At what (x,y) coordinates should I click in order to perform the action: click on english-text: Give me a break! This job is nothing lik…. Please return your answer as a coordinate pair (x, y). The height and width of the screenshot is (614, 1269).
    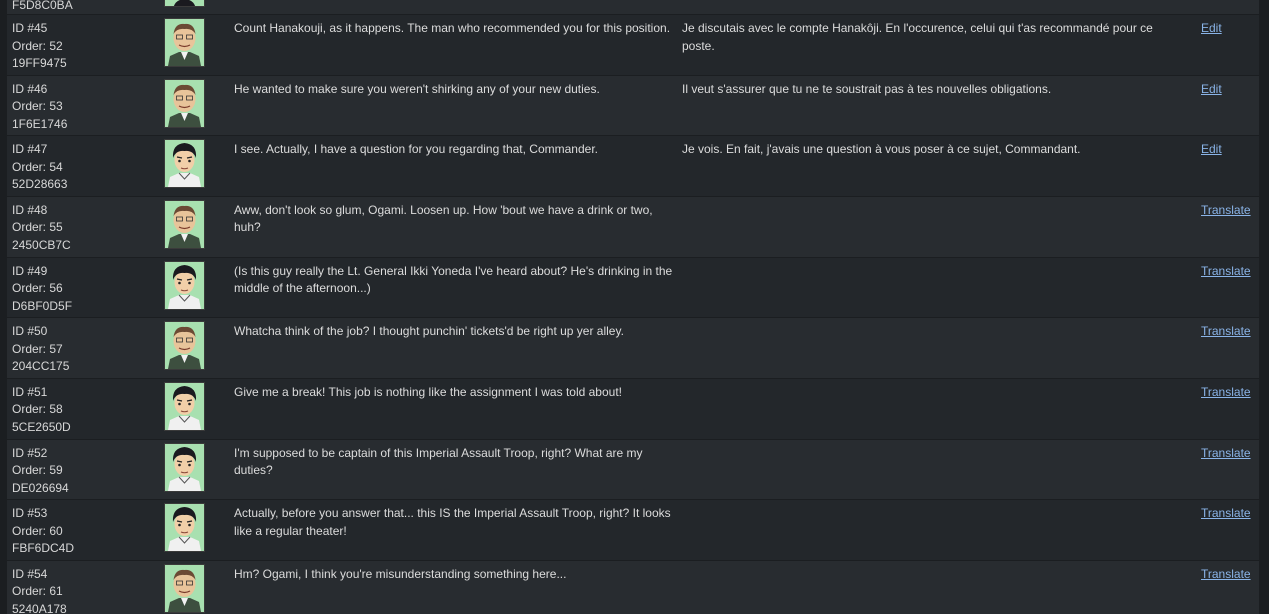
    Looking at the image, I should click on (428, 391).